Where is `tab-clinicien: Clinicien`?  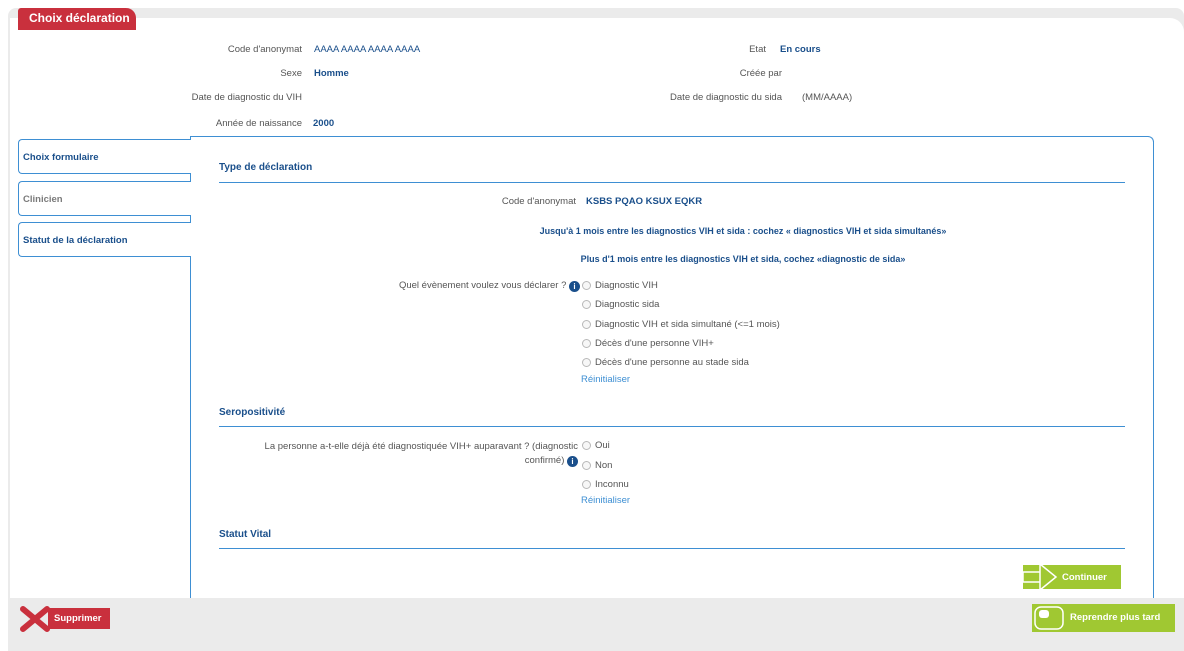
tab-clinicien: Clinicien is located at coordinates (104, 198).